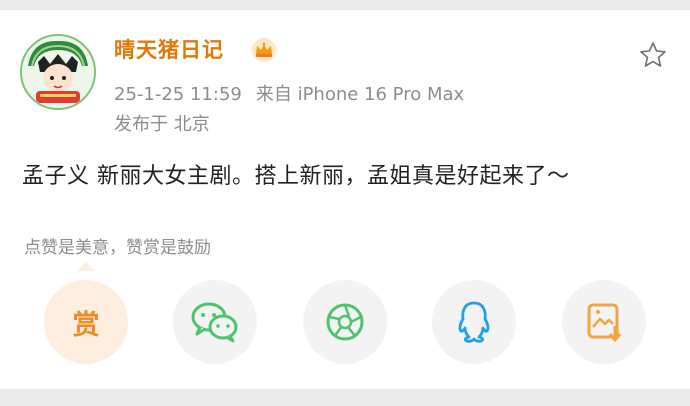  I want to click on avatar-illustration, so click(58, 72).